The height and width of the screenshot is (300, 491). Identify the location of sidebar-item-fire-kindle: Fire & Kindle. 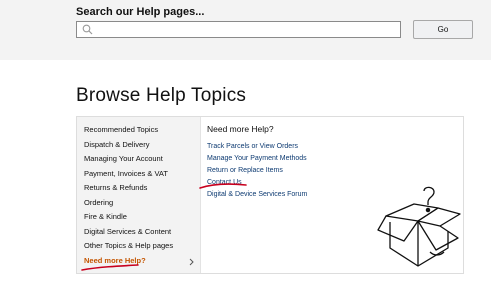
(105, 216).